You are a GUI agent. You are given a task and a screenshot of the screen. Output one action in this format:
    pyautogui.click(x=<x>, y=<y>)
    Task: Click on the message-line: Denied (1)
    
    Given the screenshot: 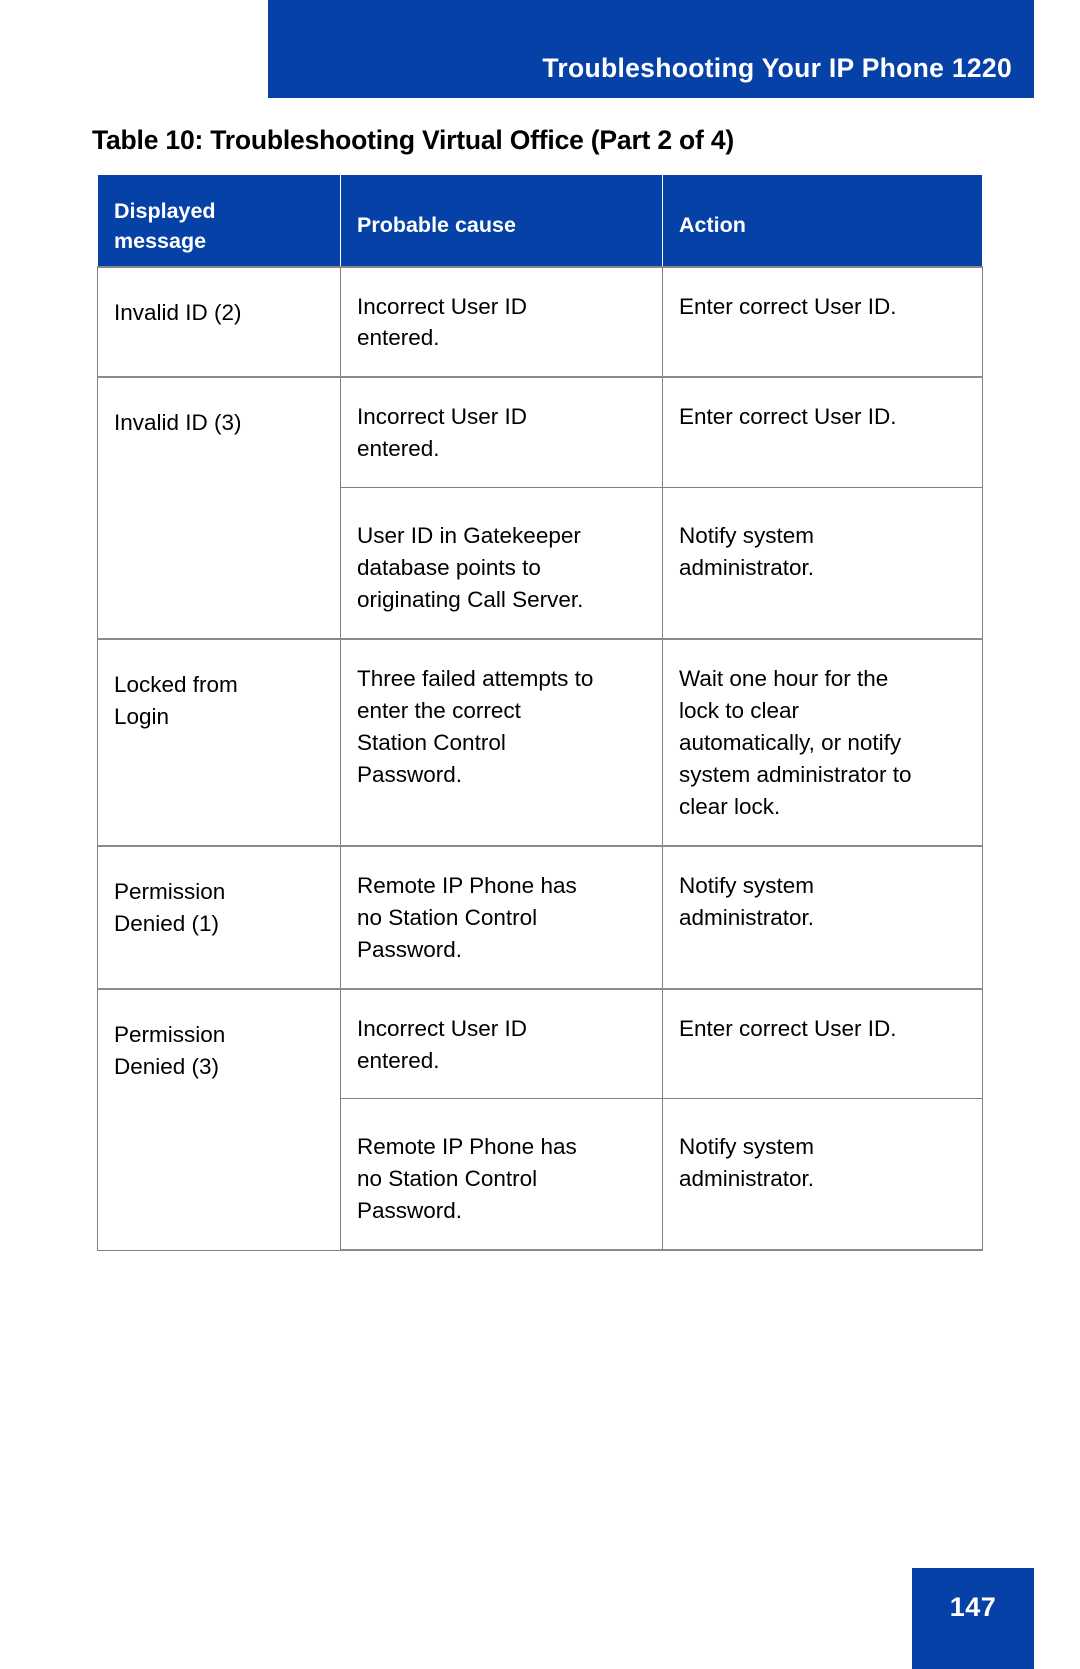 What is the action you would take?
    pyautogui.click(x=167, y=923)
    